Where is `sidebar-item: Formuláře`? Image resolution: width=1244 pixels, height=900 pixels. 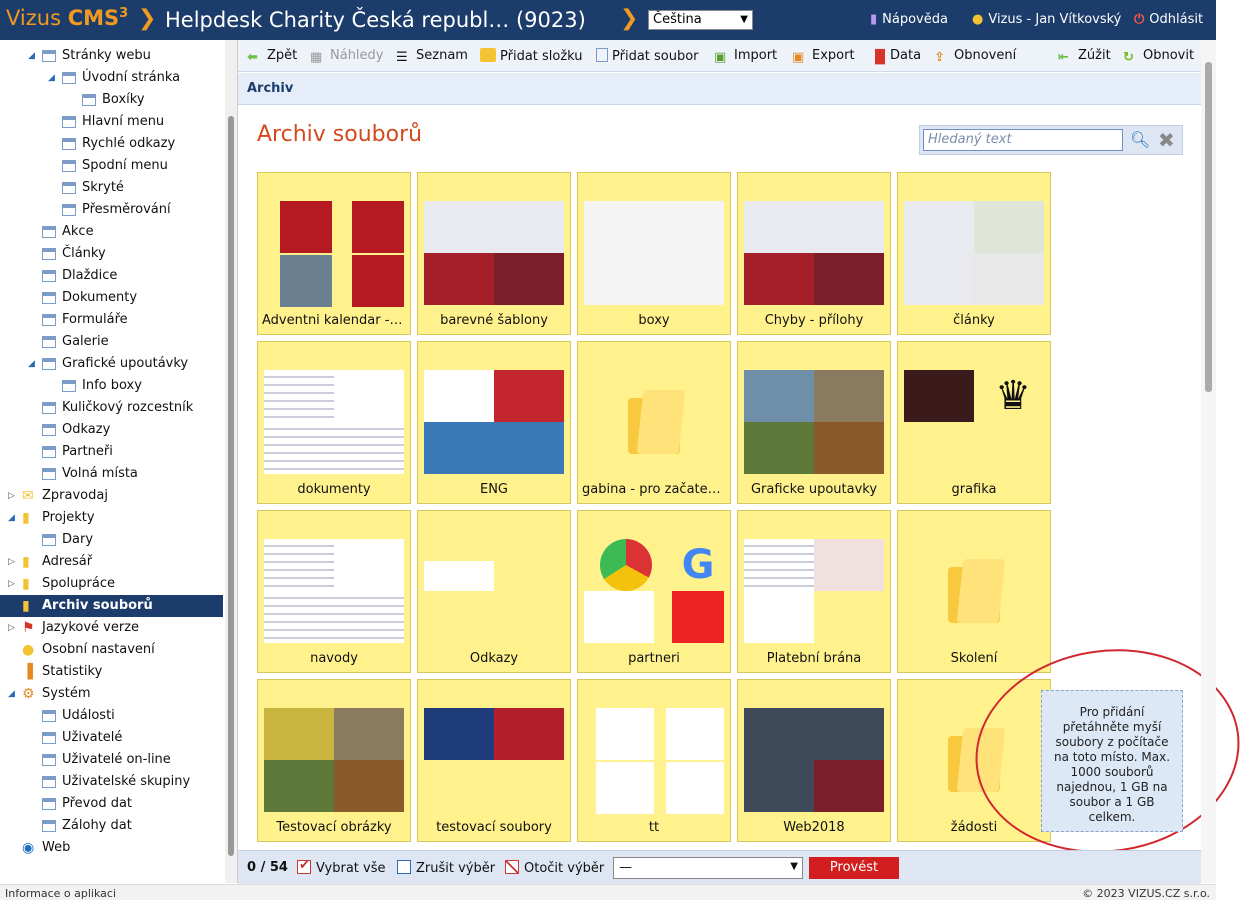 sidebar-item: Formuláře is located at coordinates (111, 320).